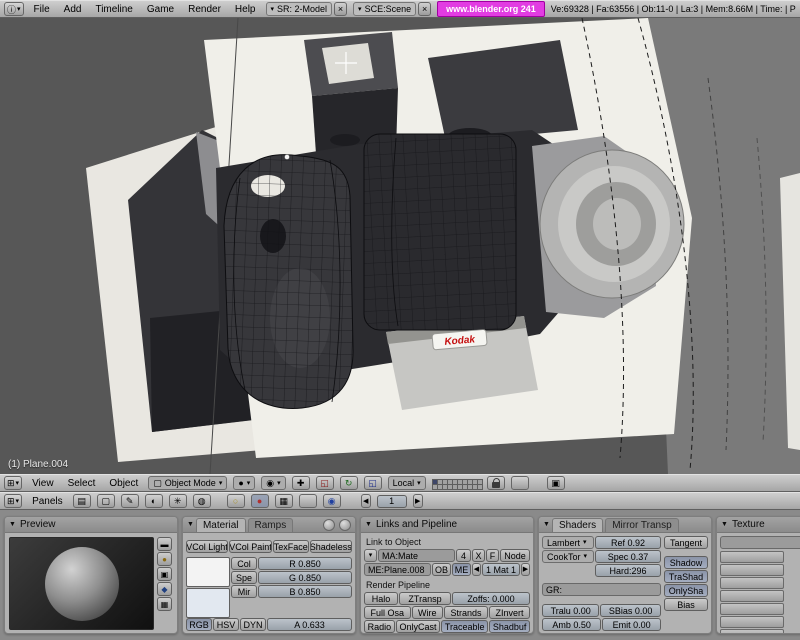  What do you see at coordinates (418, 626) in the screenshot?
I see `onlycast-toggle: OnlyCast` at bounding box center [418, 626].